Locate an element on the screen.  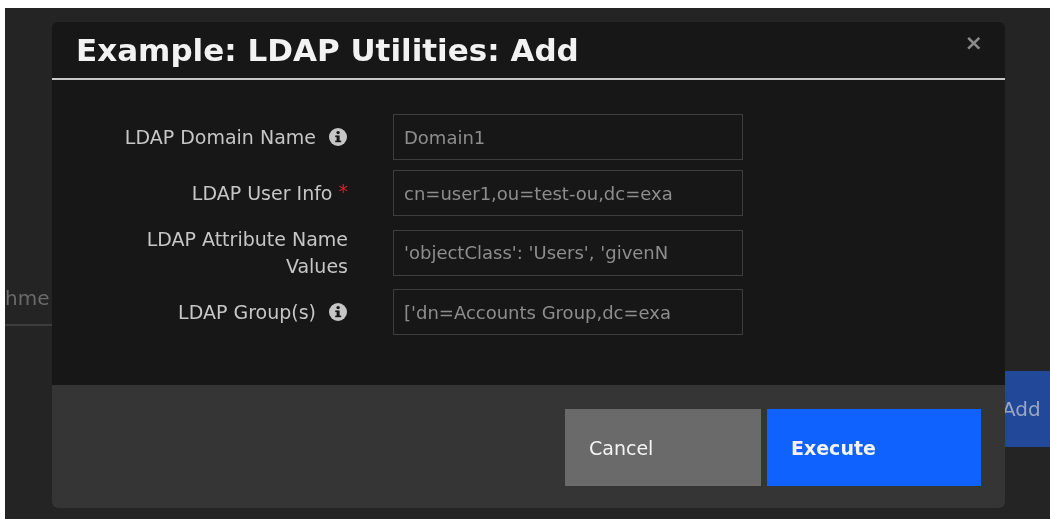
input-field: 'objectClass': 'Users', 'givenN is located at coordinates (568, 252).